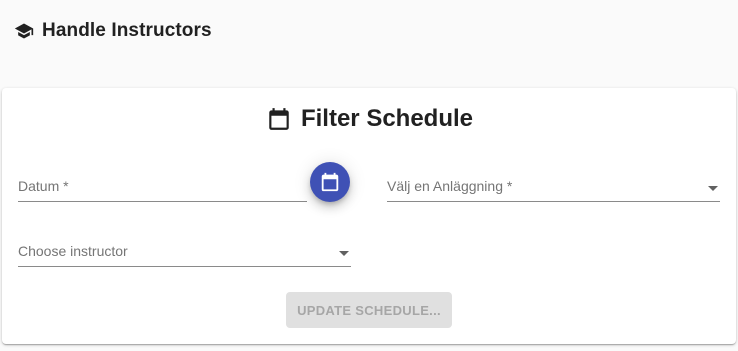  I want to click on page-header: Handle Instructors, so click(112, 31).